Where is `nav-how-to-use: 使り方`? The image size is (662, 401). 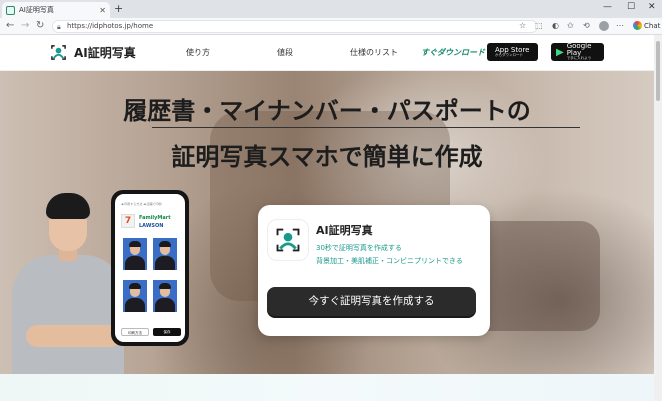
nav-how-to-use: 使り方 is located at coordinates (198, 52).